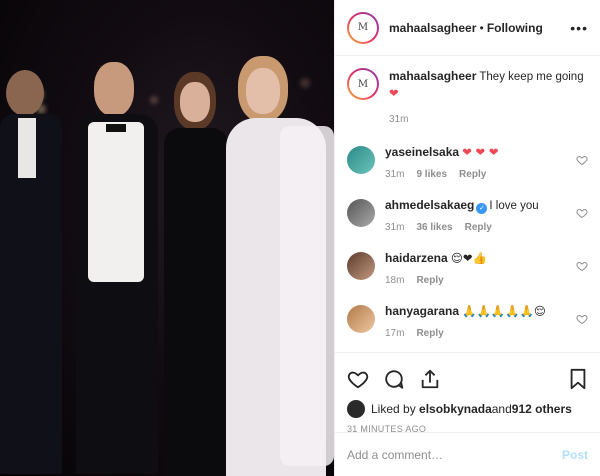 This screenshot has width=600, height=476. What do you see at coordinates (467, 322) in the screenshot?
I see `list-item: hanyagarana 🙏🙏🙏🙏🙏😌 17m Reply` at bounding box center [467, 322].